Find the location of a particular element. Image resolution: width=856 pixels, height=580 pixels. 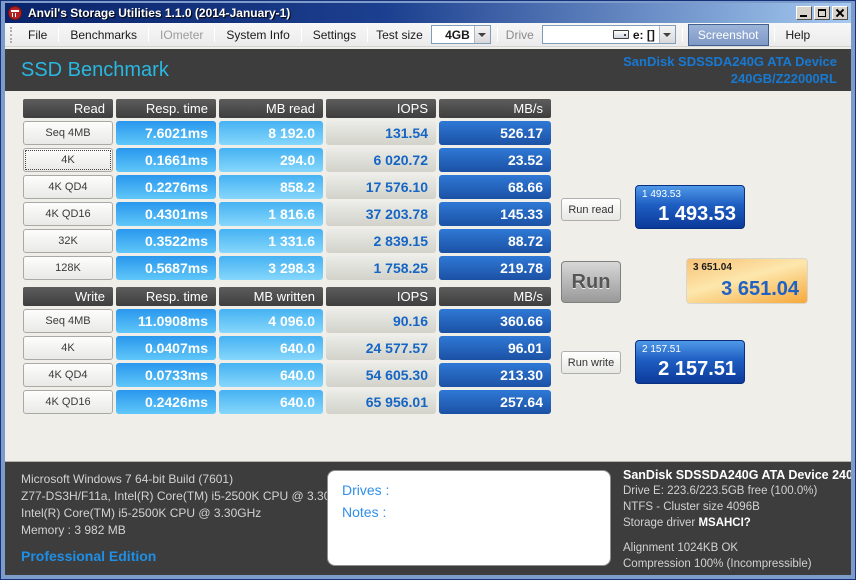

read-header-resp: Resp. time is located at coordinates (166, 108).